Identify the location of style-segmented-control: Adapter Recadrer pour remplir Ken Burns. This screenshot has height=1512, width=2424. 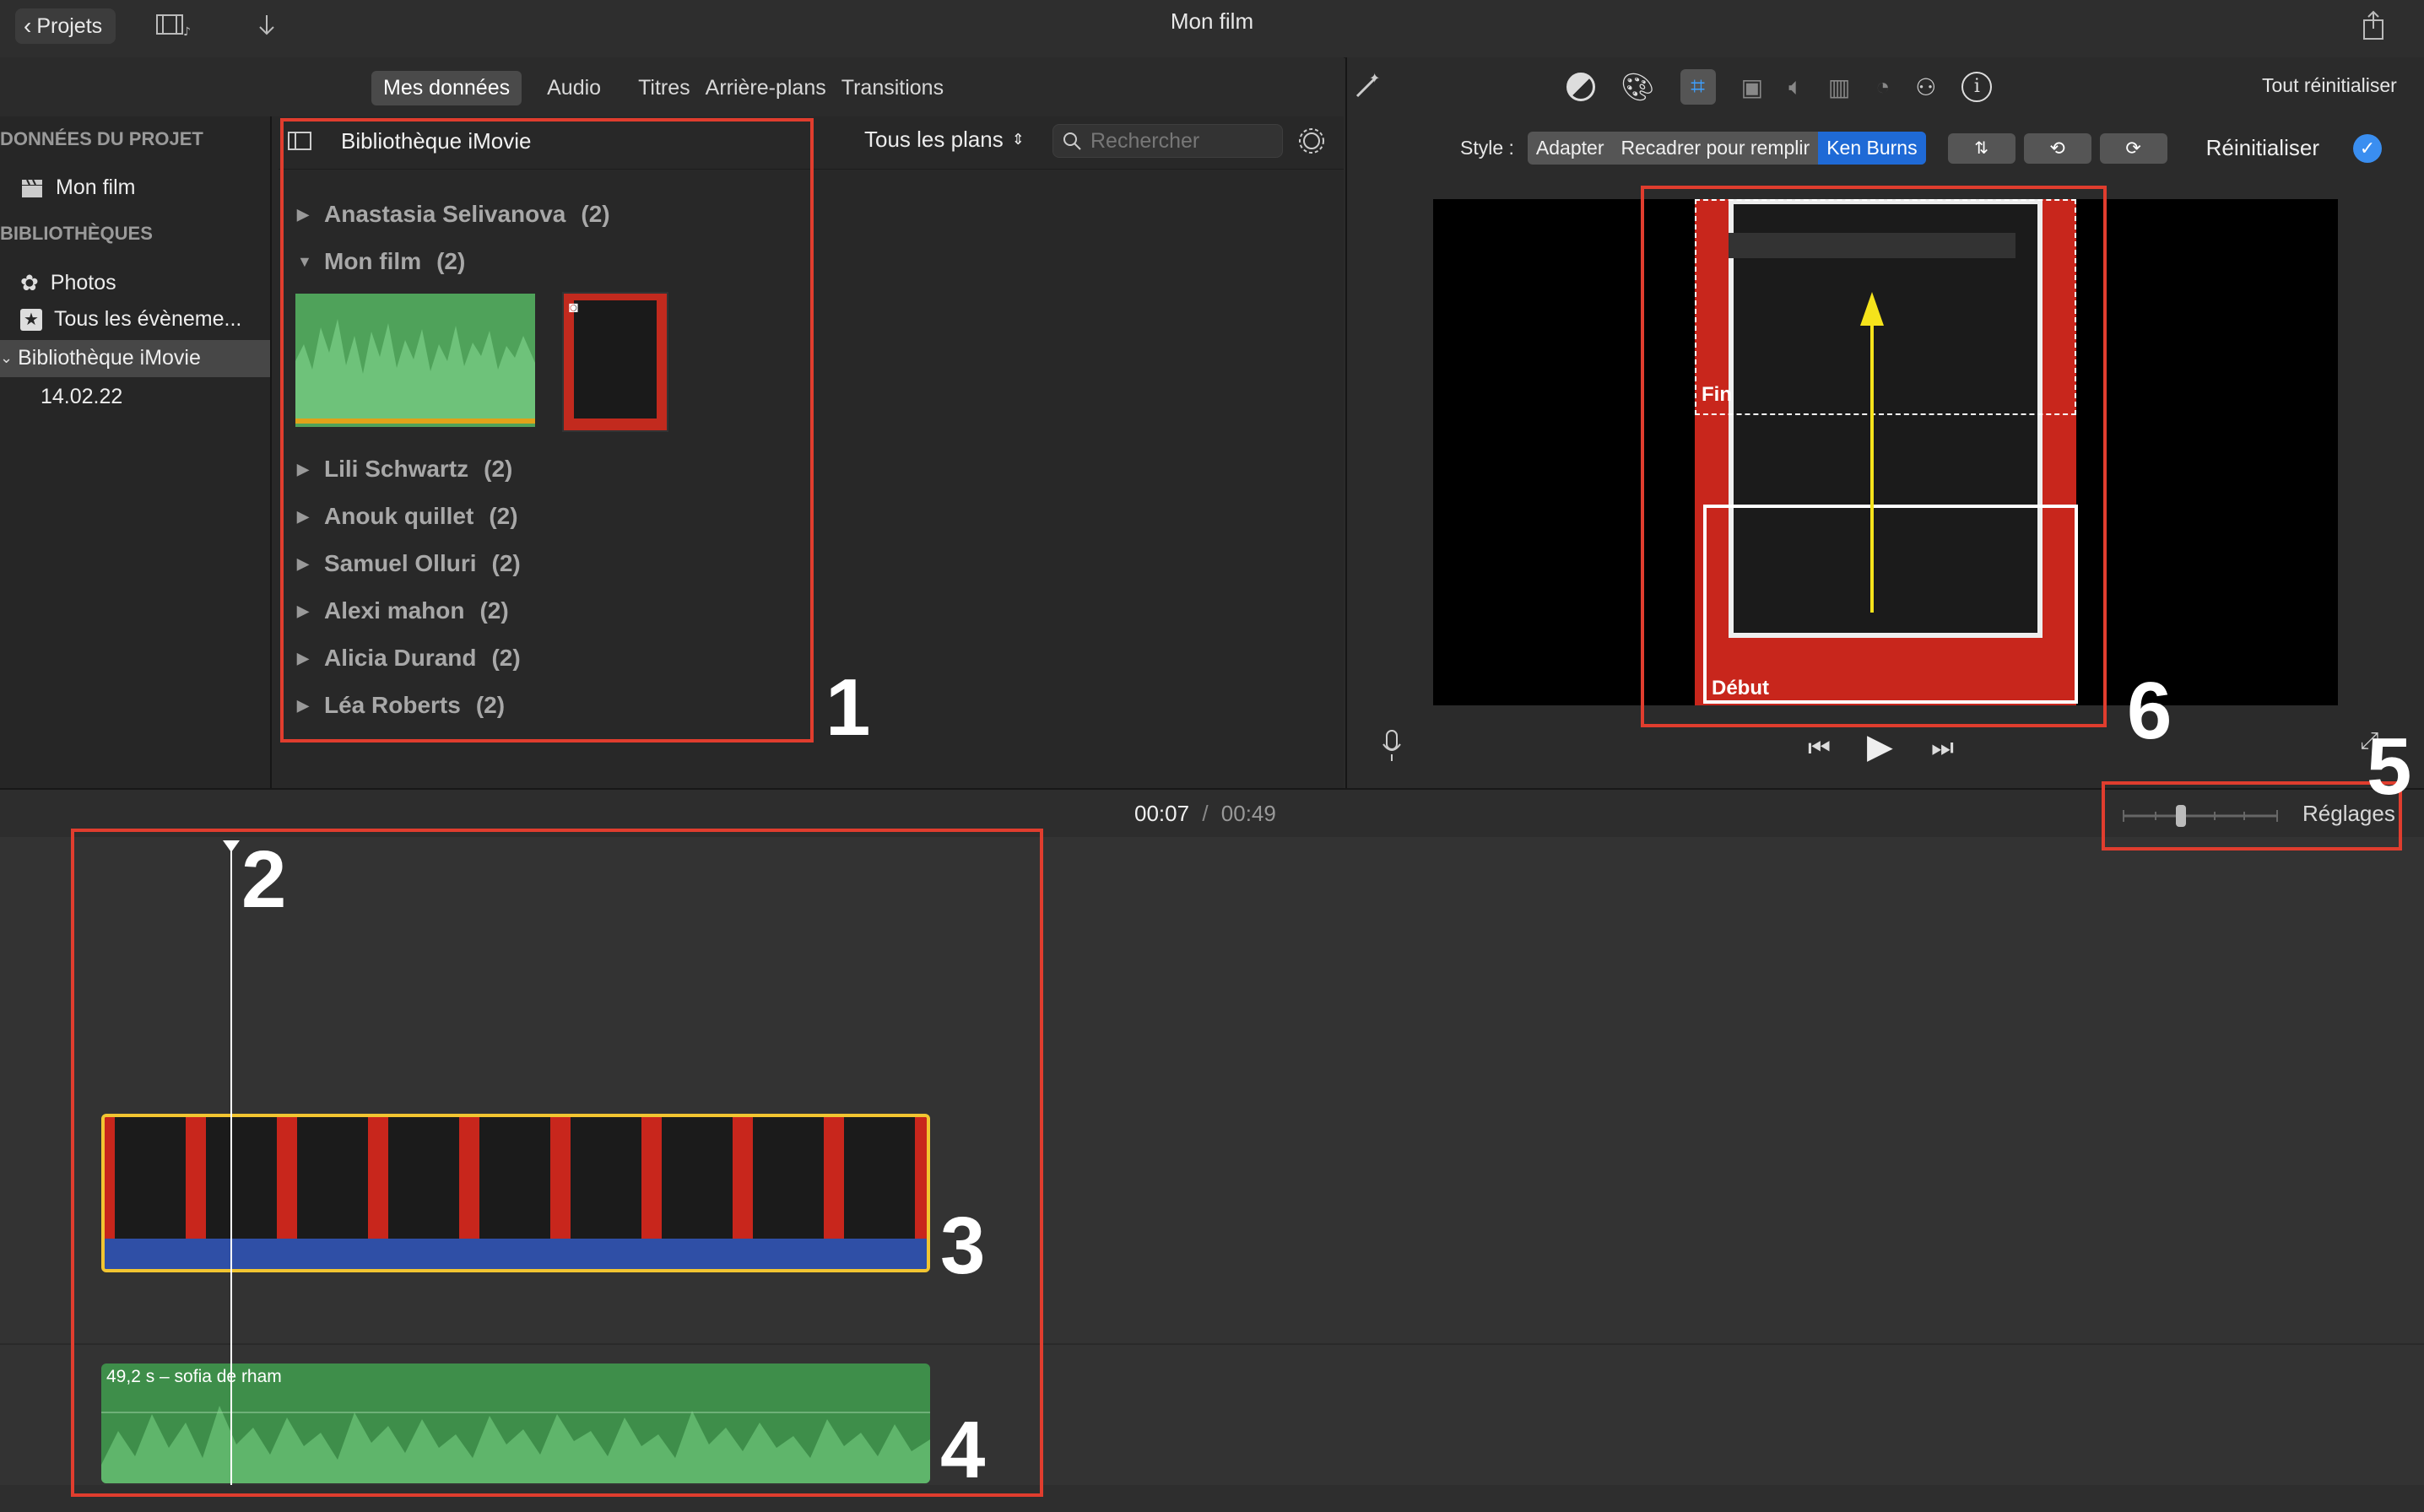
(1726, 148).